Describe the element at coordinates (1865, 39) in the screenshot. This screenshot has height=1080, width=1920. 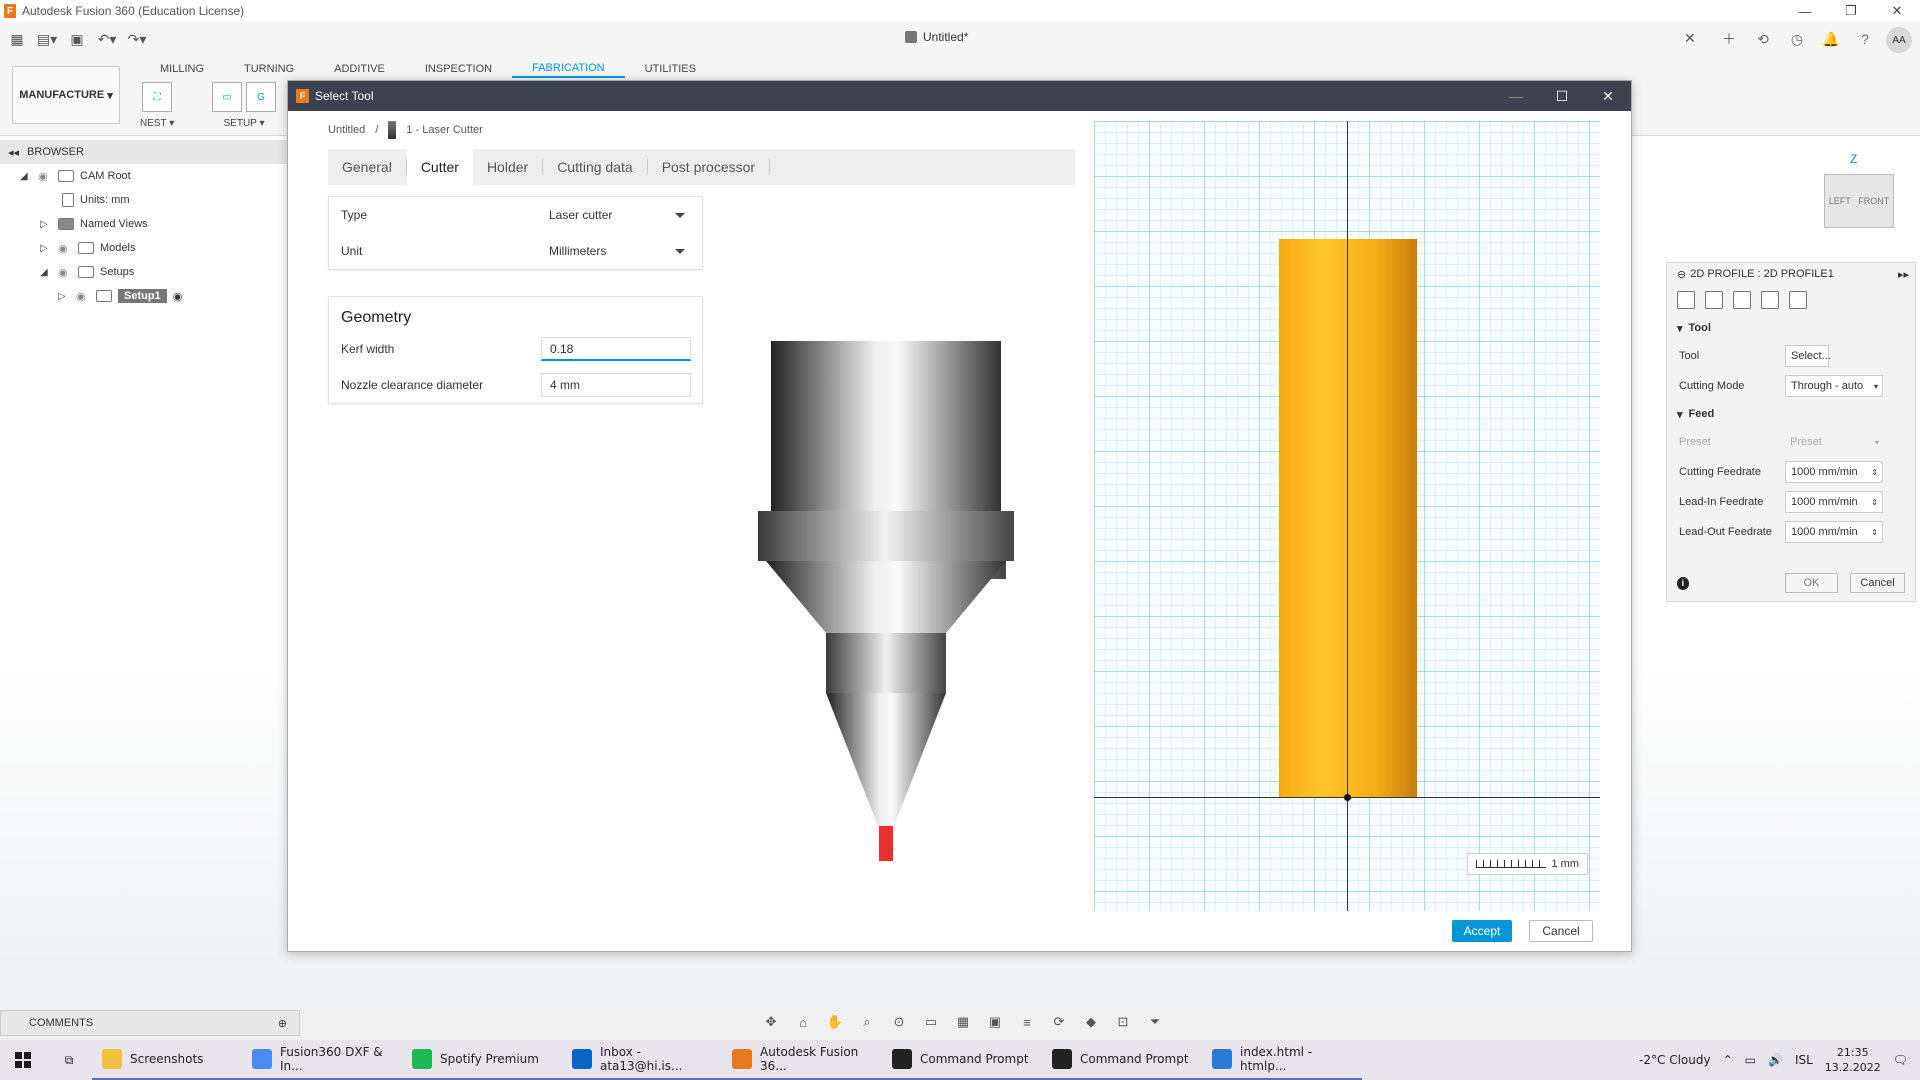
I see `help-icon: ?` at that location.